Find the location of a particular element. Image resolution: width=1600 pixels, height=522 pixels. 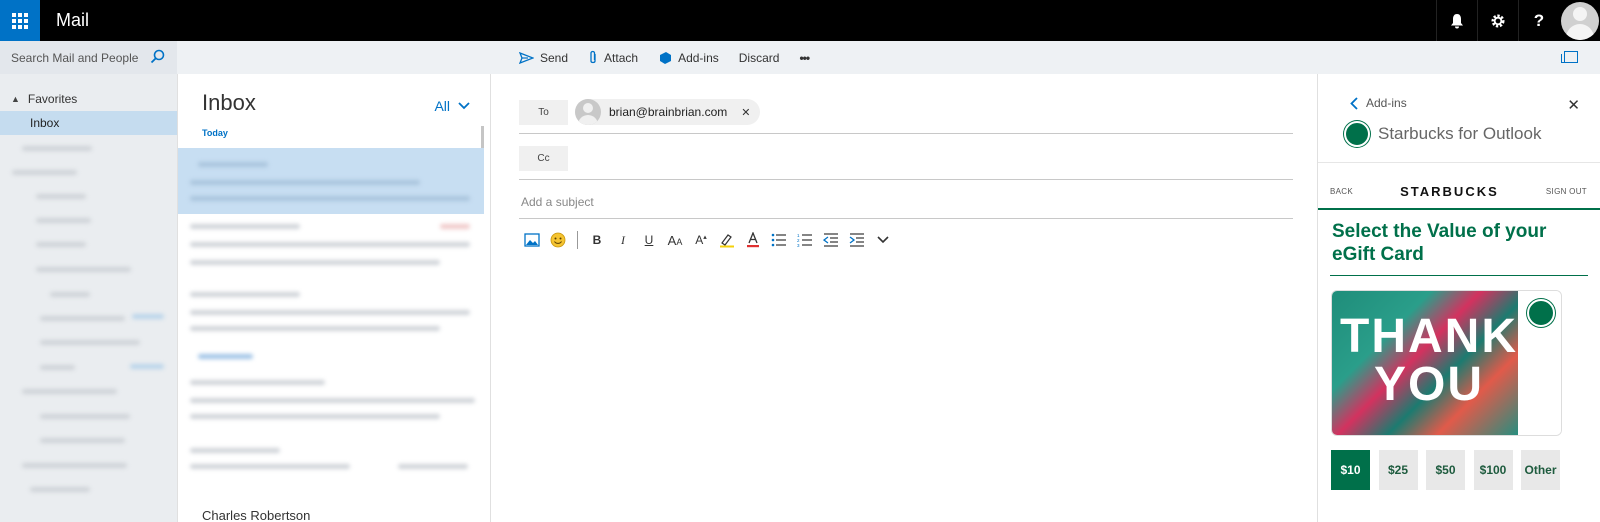

egift-card-image: THANK YOU is located at coordinates (1446, 363).